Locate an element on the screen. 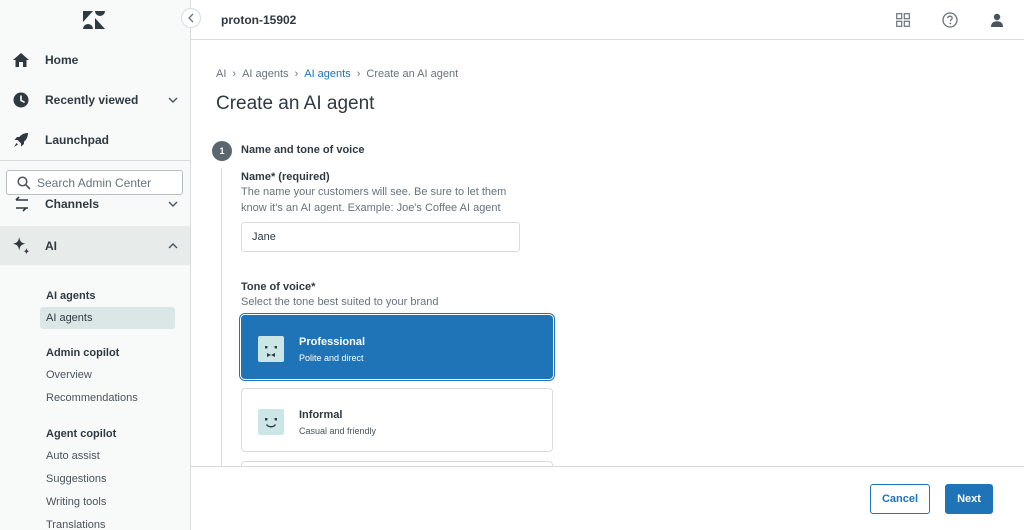 Image resolution: width=1024 pixels, height=530 pixels. admin-search-input is located at coordinates (109, 182).